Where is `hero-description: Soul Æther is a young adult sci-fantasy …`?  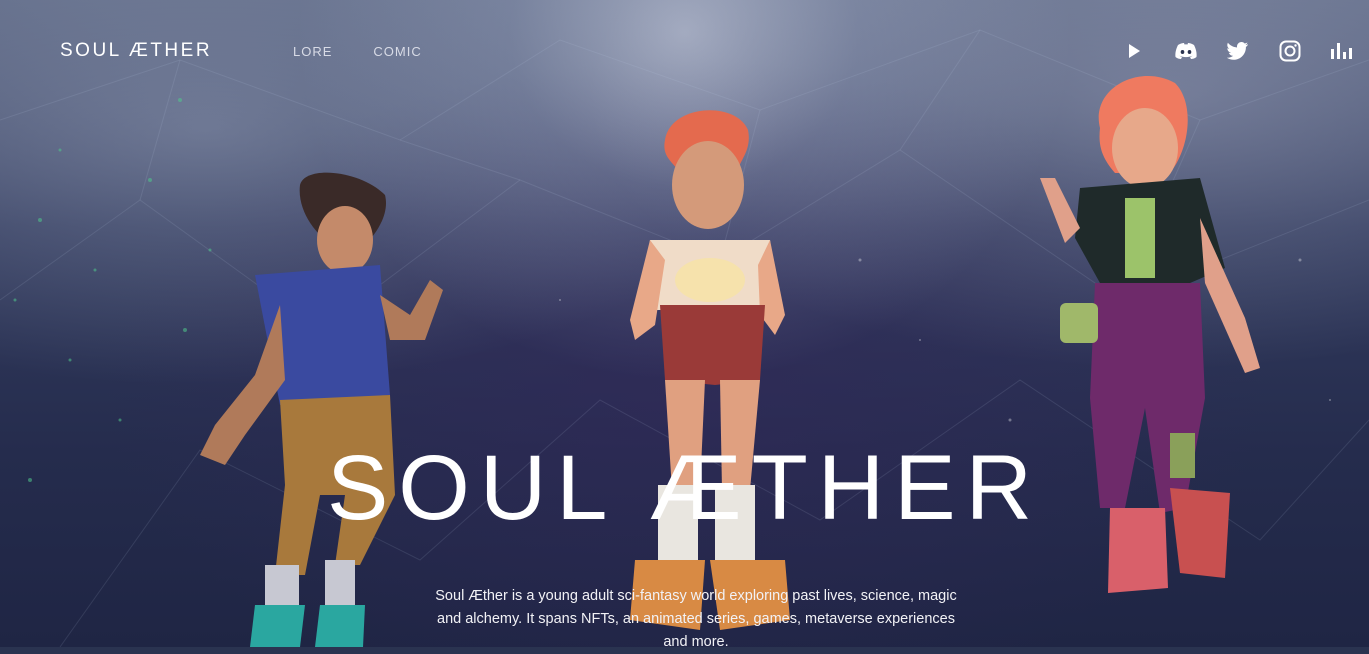
hero-description: Soul Æther is a young adult sci-fantasy … is located at coordinates (696, 619).